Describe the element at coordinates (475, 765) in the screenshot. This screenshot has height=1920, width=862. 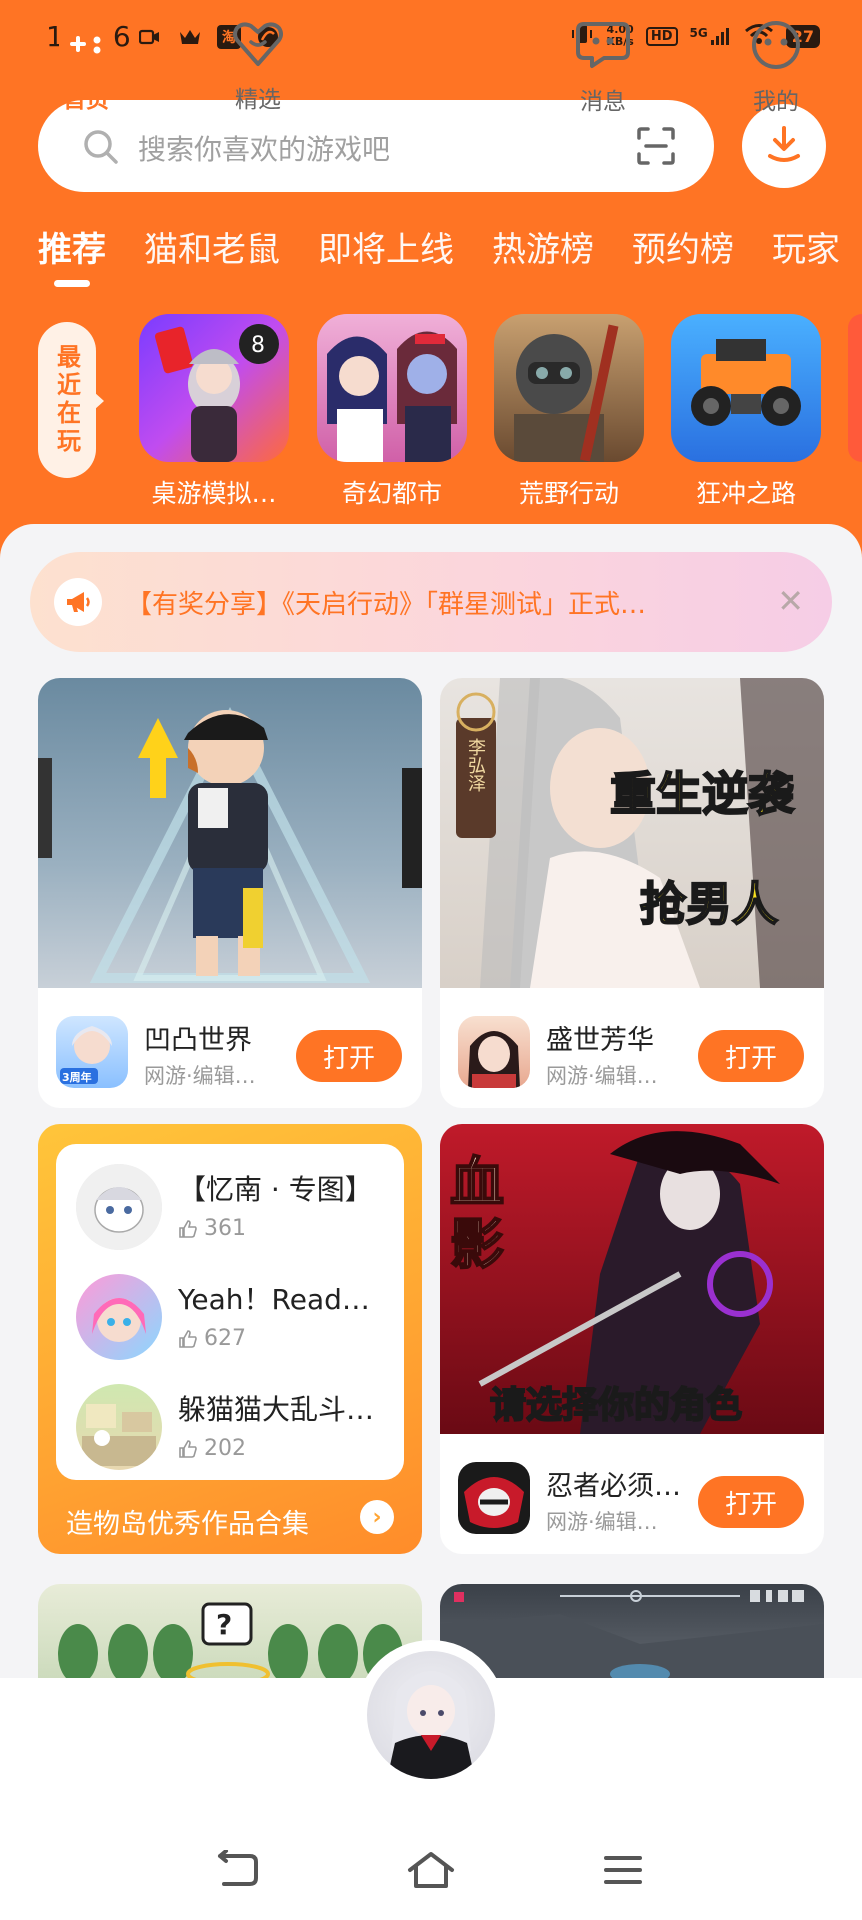
I see `character-tag: 李弘泽` at that location.